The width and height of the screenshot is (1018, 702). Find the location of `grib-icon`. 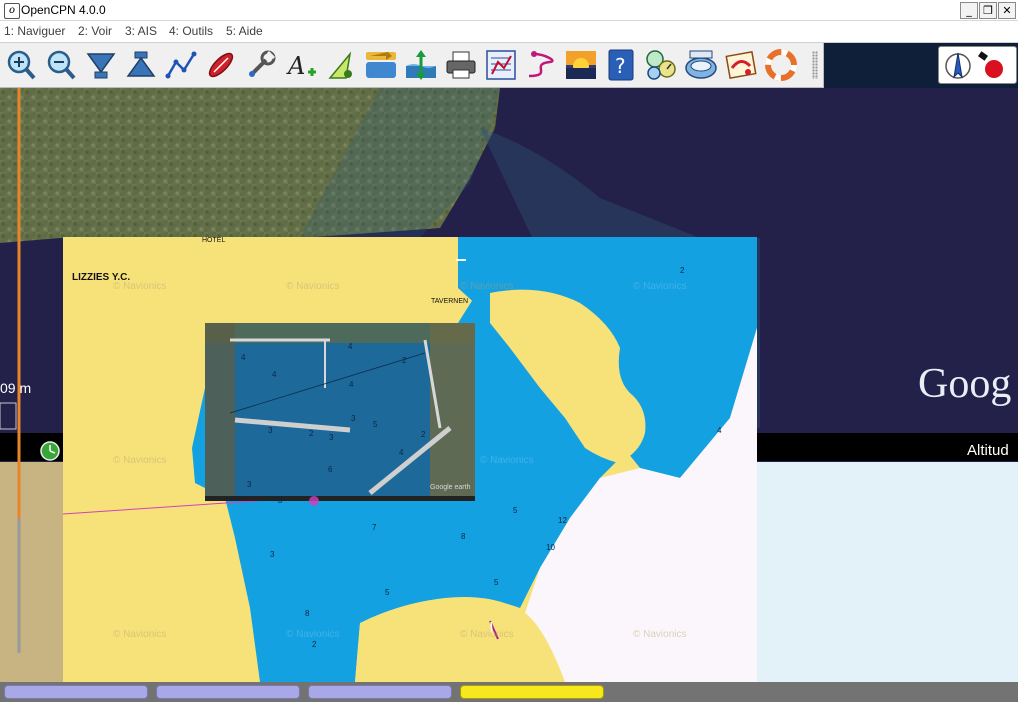

grib-icon is located at coordinates (701, 64).